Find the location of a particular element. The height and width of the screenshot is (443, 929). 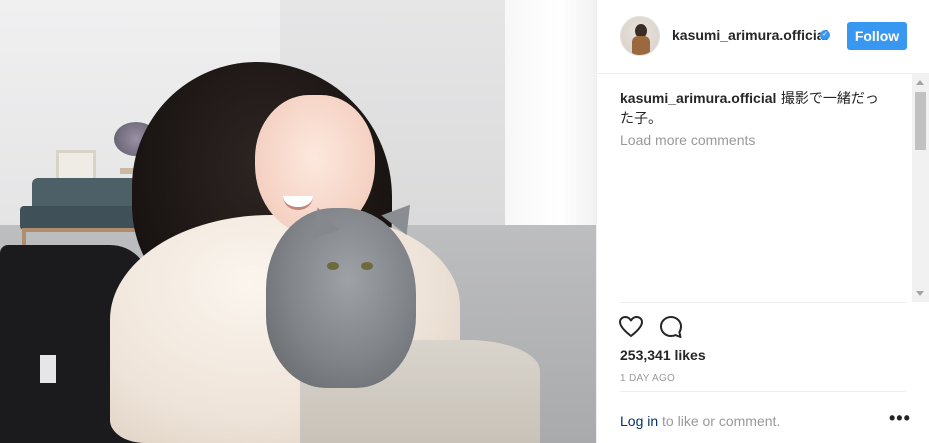

section-divider is located at coordinates (763, 302).